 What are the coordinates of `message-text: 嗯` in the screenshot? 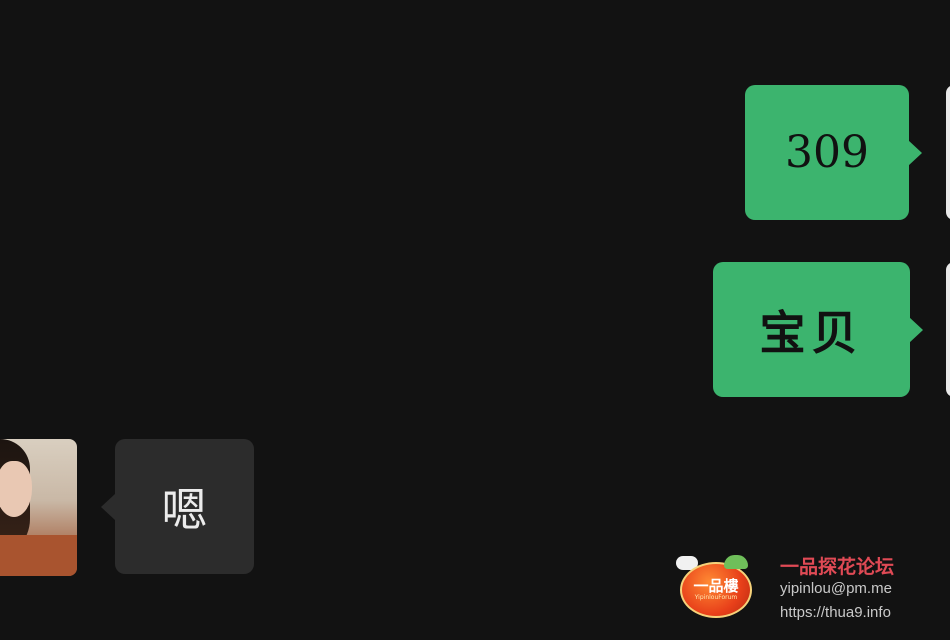 It's located at (184, 509).